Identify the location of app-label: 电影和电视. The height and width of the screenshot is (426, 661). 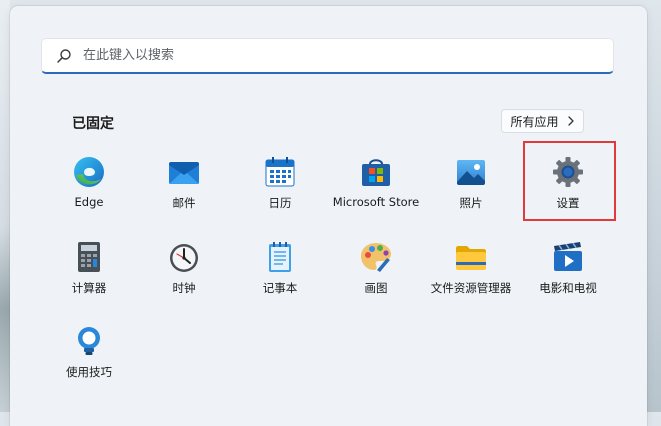
(568, 288).